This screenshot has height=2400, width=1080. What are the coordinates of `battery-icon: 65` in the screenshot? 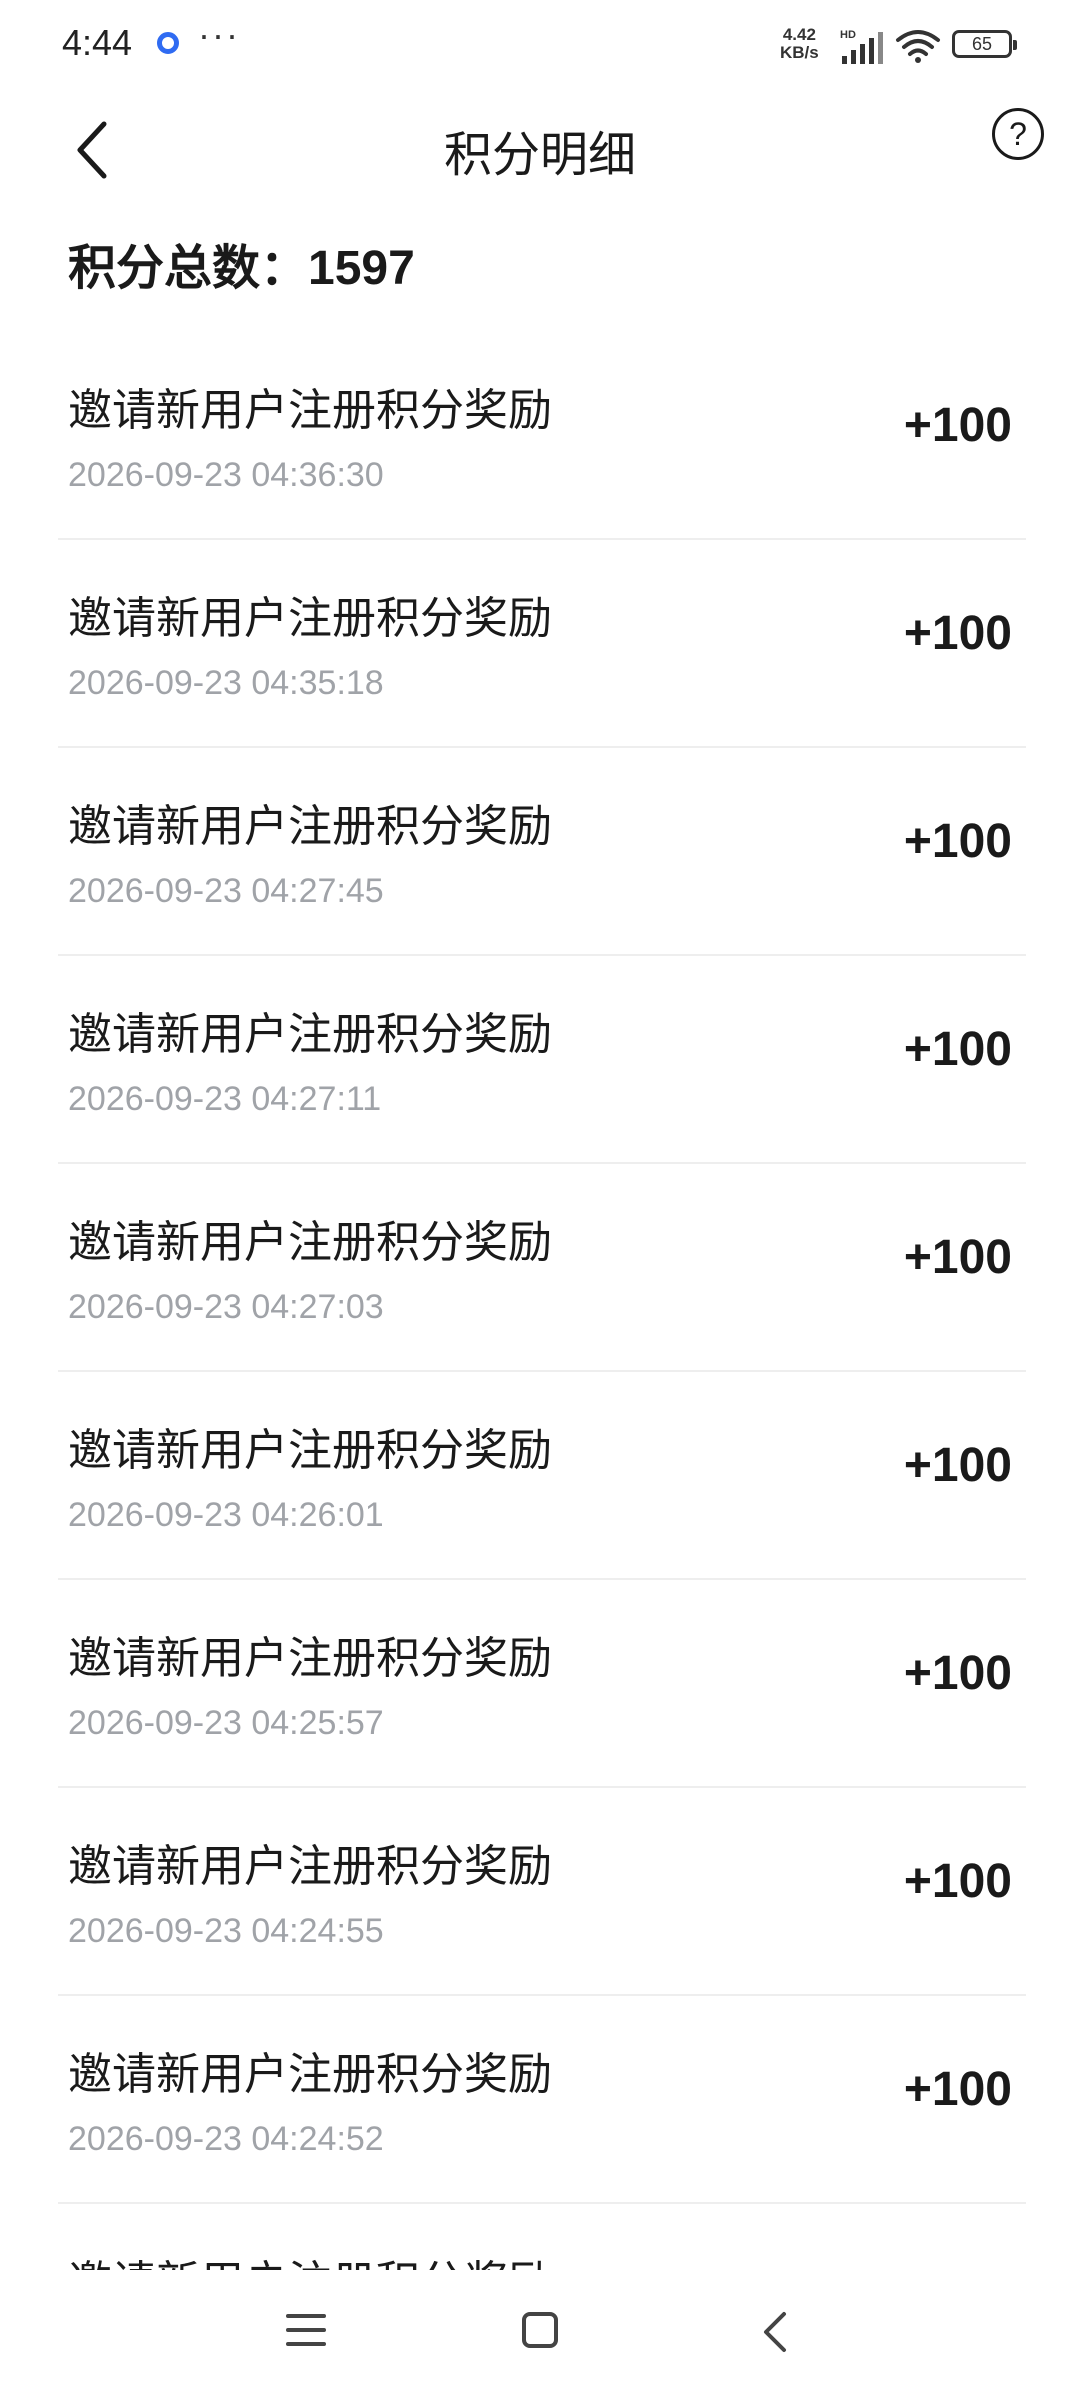 It's located at (984, 44).